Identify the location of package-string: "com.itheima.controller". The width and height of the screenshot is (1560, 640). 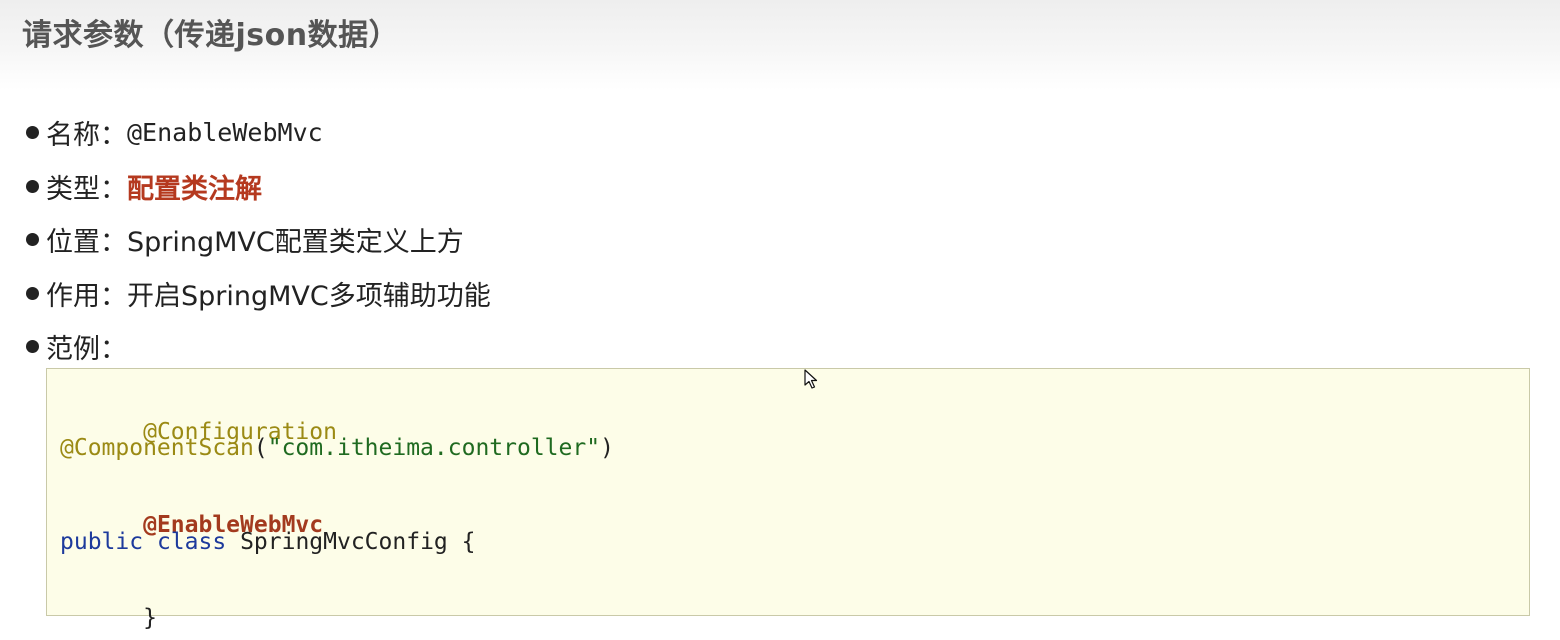
(434, 448).